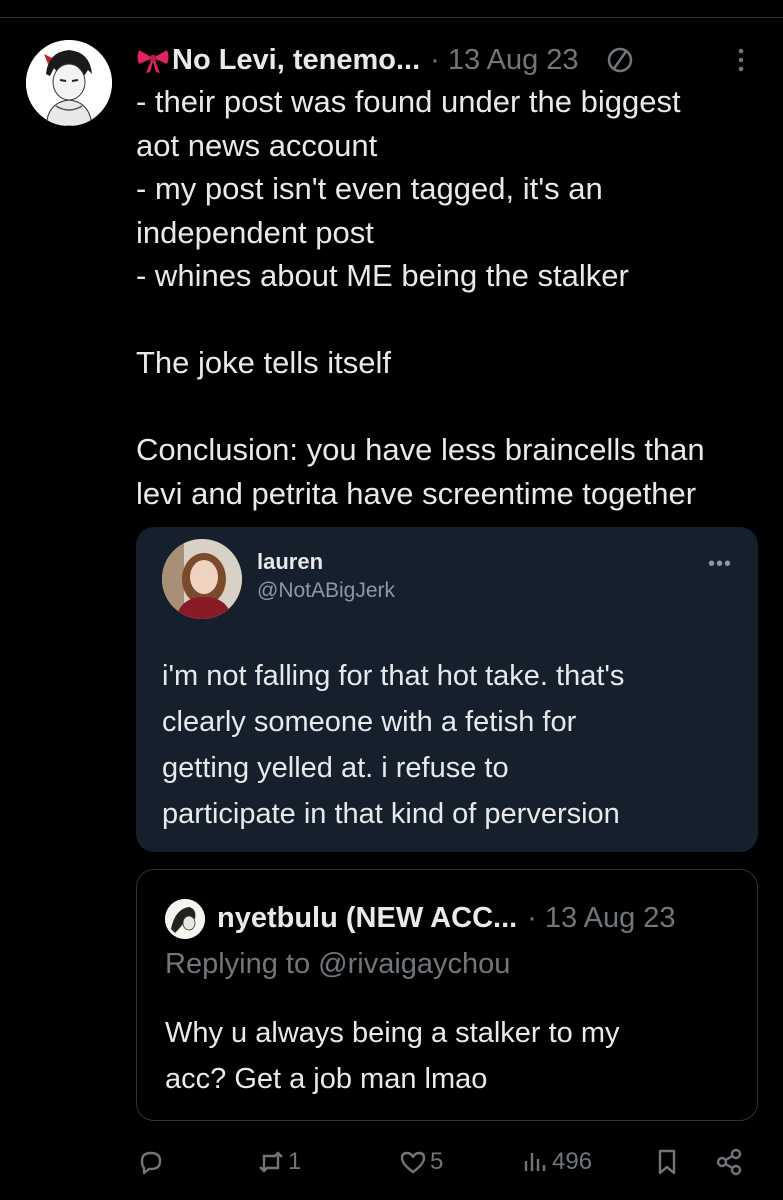 The width and height of the screenshot is (783, 1200). What do you see at coordinates (382, 275) in the screenshot?
I see `tweet-line: - whines about ME being the stalker` at bounding box center [382, 275].